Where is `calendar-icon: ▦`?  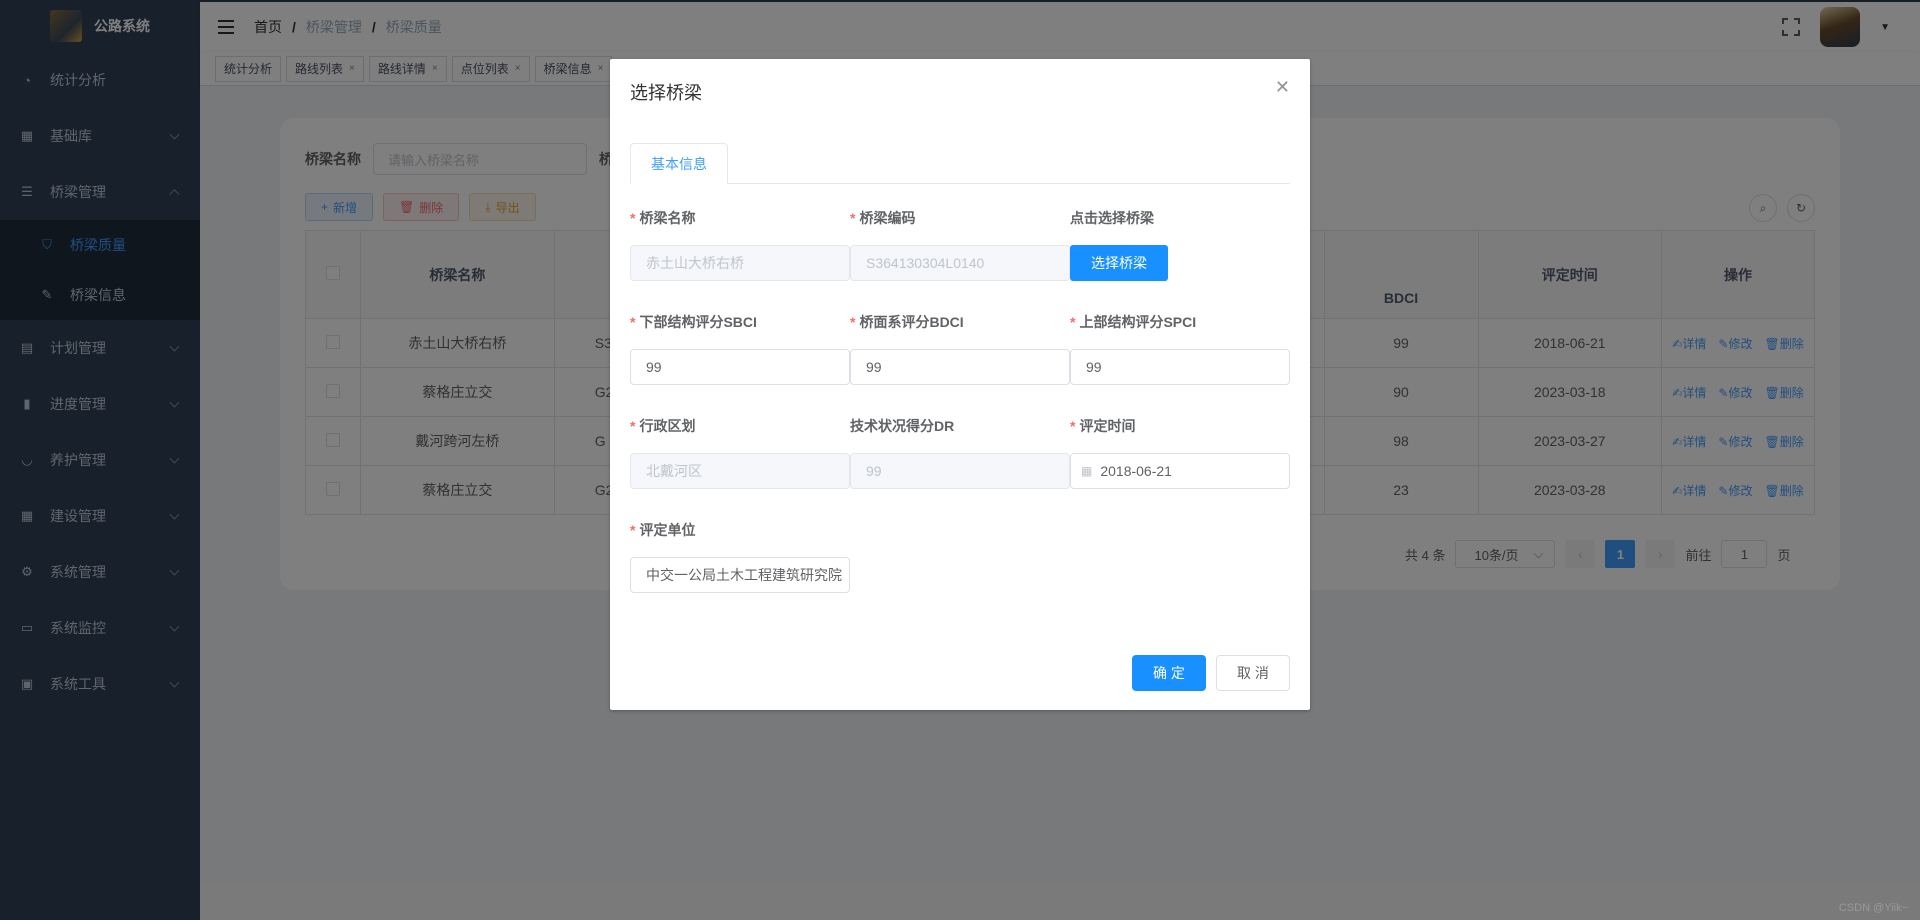 calendar-icon: ▦ is located at coordinates (1087, 471).